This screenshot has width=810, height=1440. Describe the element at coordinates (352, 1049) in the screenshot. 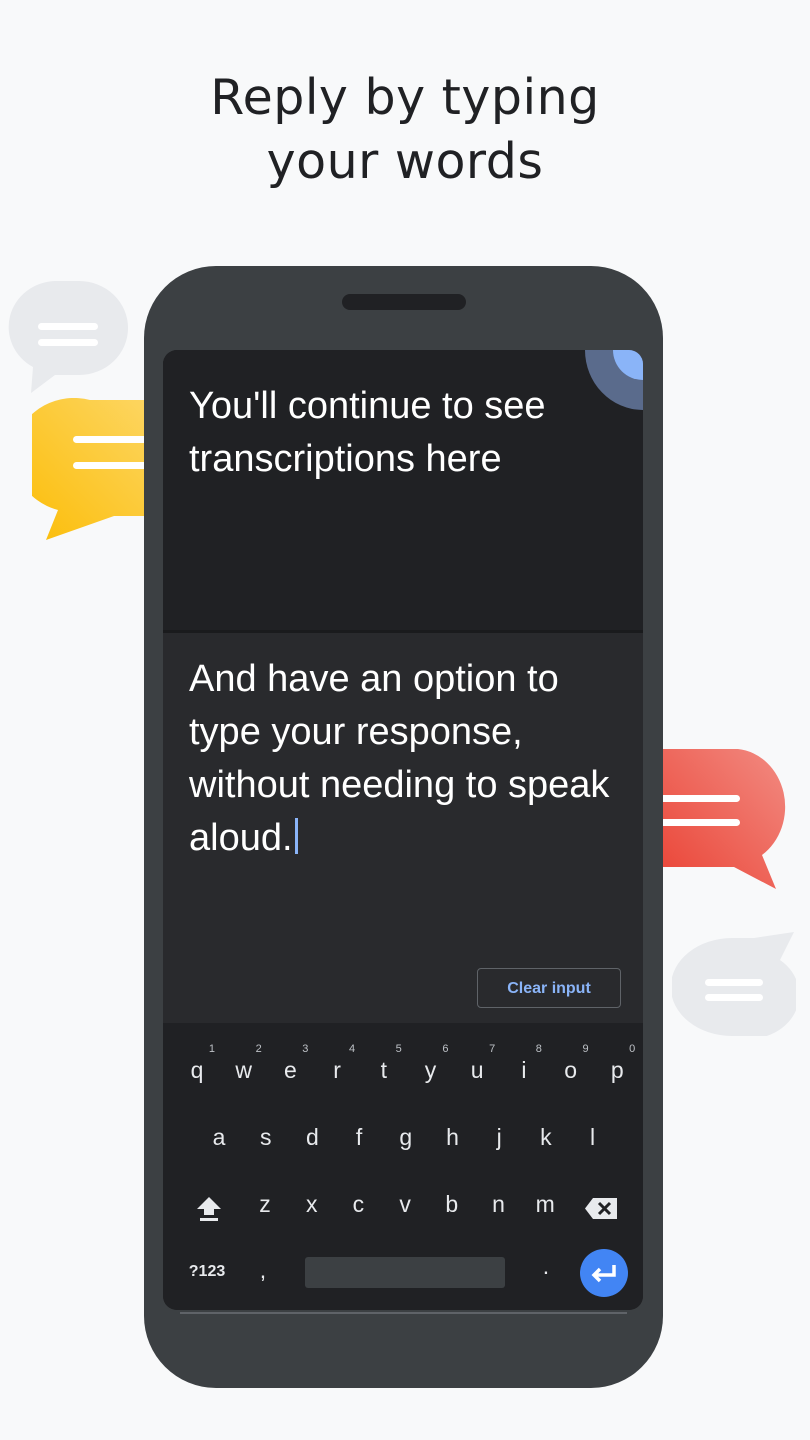

I see `key-hint: 4` at that location.